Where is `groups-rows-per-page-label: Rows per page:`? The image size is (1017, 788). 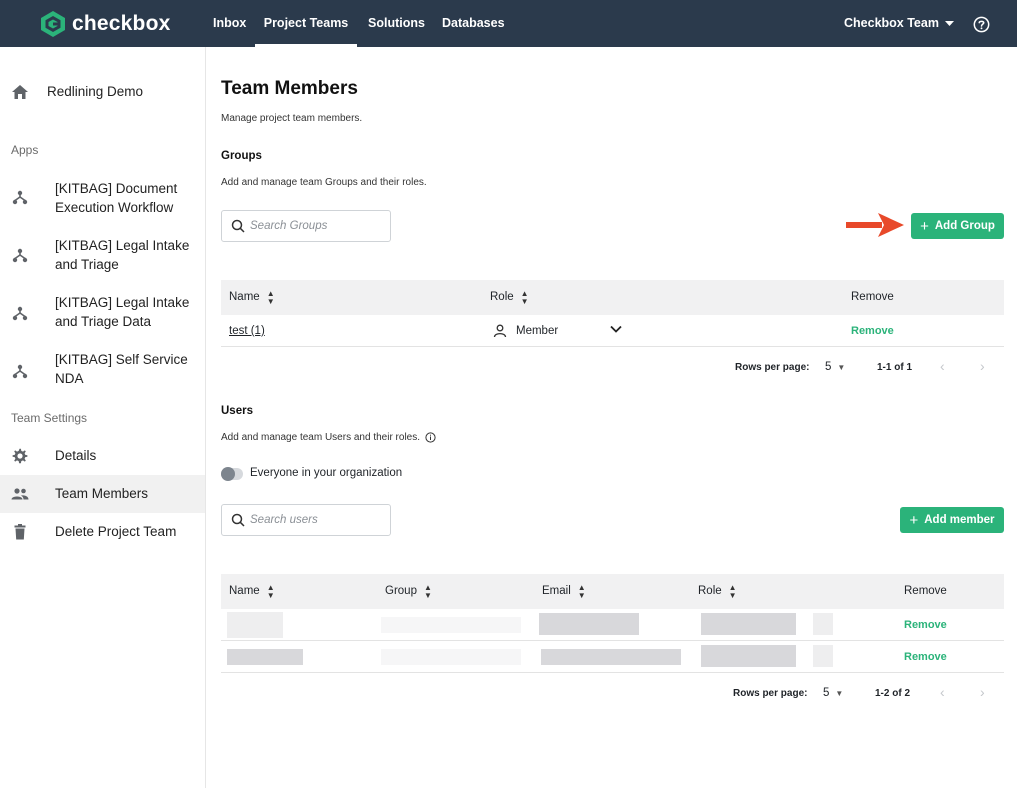 groups-rows-per-page-label: Rows per page: is located at coordinates (772, 367).